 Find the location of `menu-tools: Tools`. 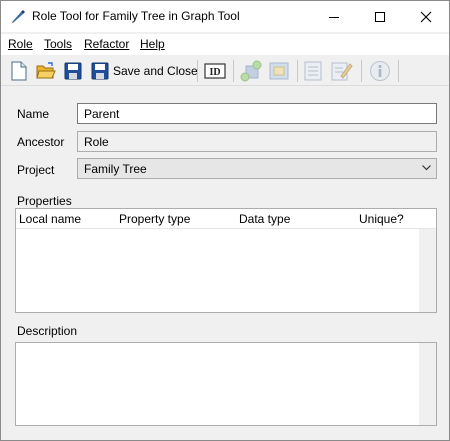

menu-tools: Tools is located at coordinates (58, 44).